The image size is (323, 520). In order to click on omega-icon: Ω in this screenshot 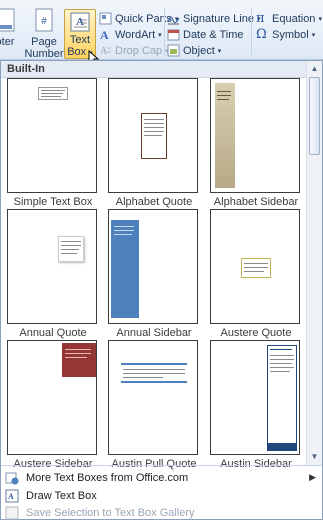, I will do `click(261, 34)`.